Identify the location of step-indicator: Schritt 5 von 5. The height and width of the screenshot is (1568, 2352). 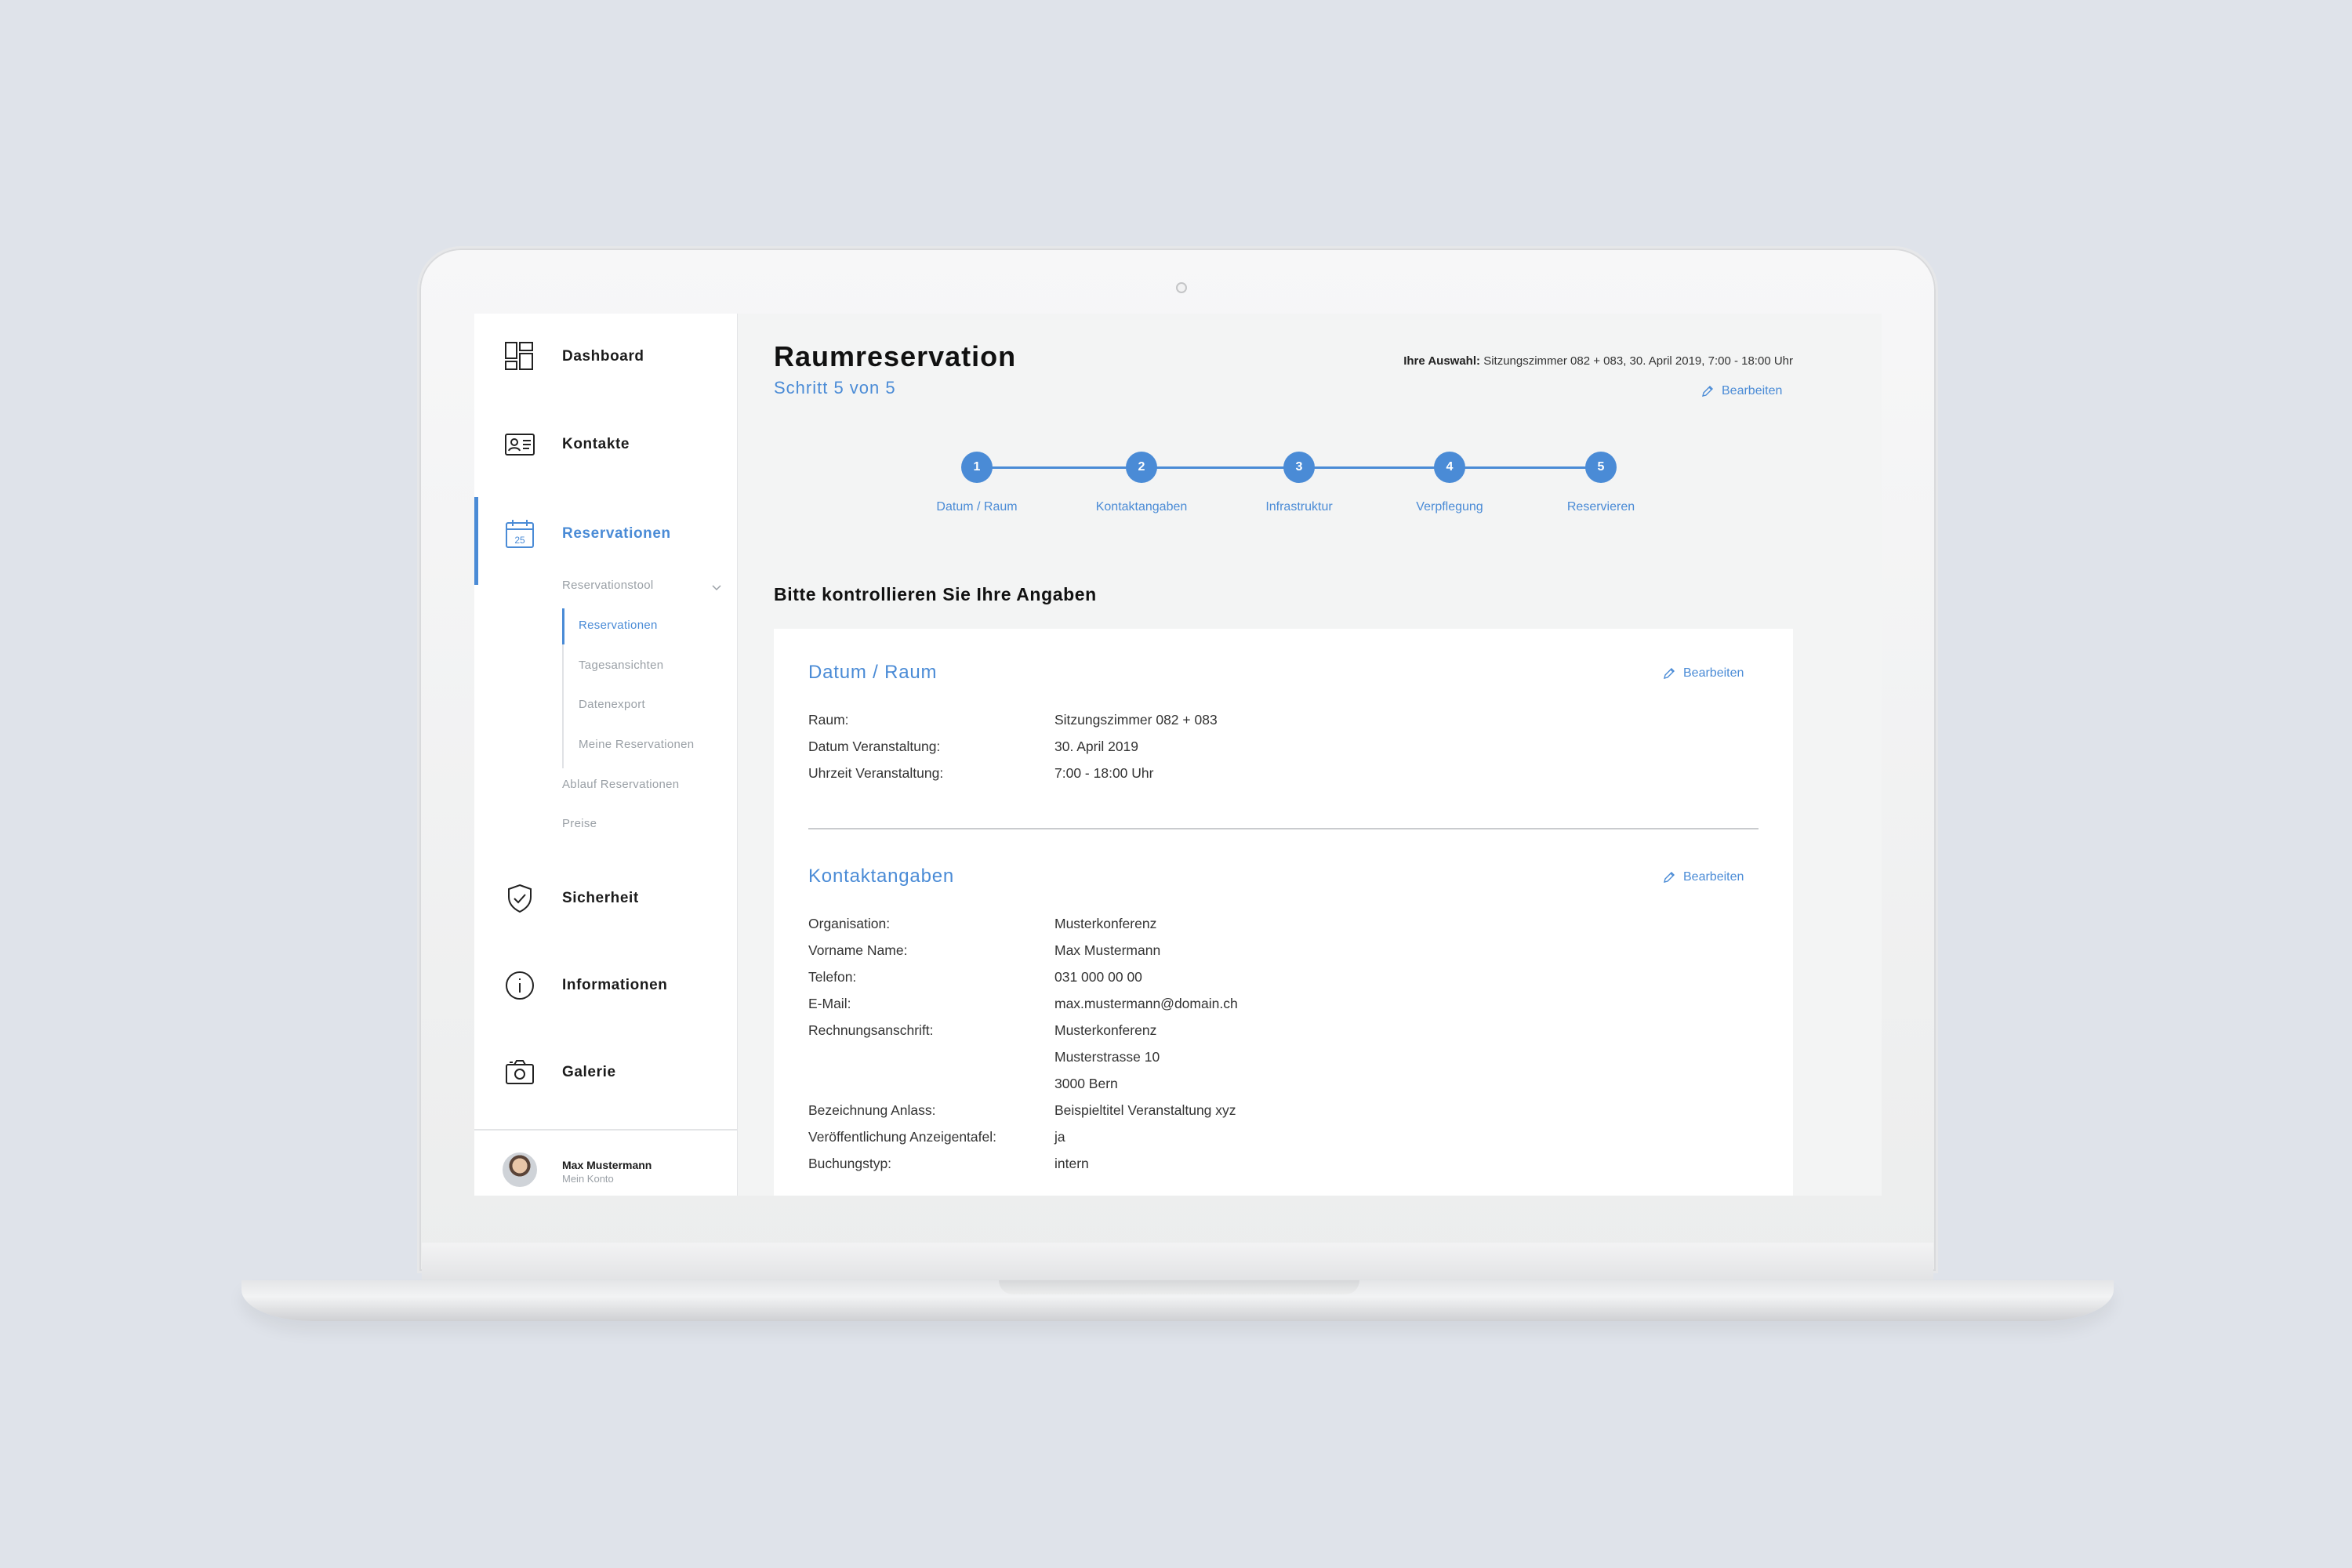
(835, 387).